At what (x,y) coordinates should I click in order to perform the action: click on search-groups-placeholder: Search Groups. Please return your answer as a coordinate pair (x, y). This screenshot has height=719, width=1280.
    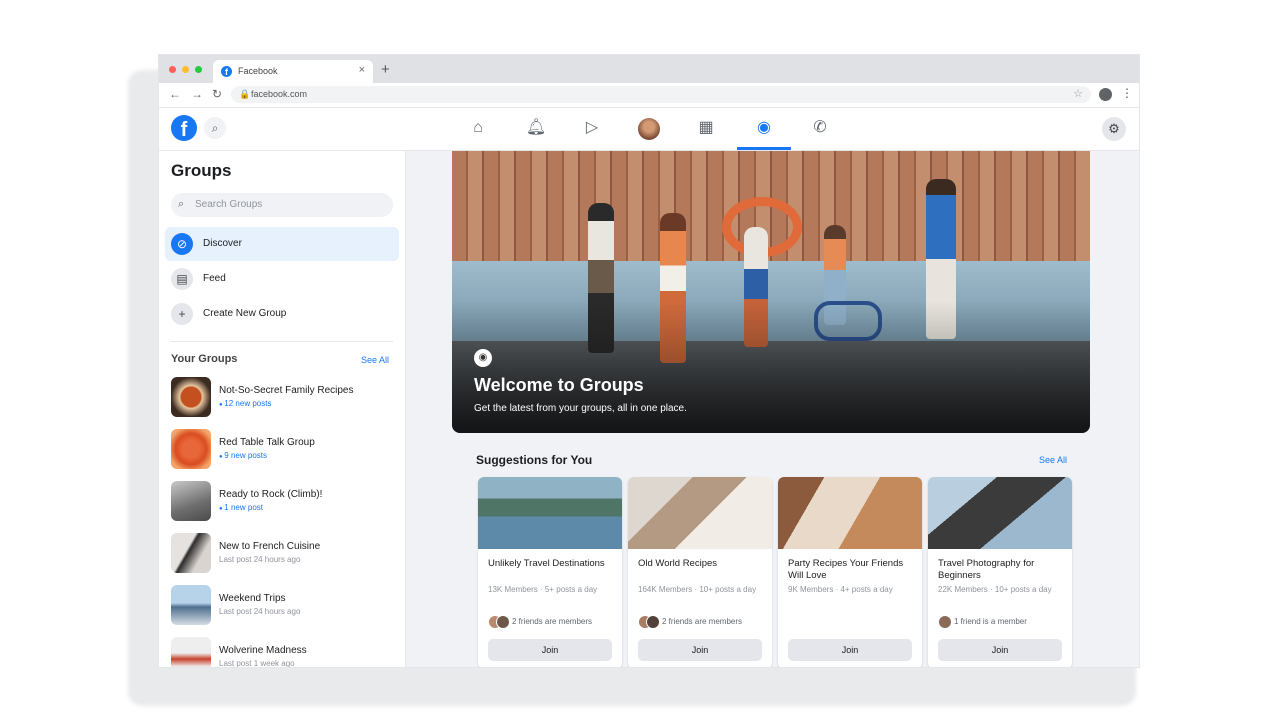
    Looking at the image, I should click on (229, 204).